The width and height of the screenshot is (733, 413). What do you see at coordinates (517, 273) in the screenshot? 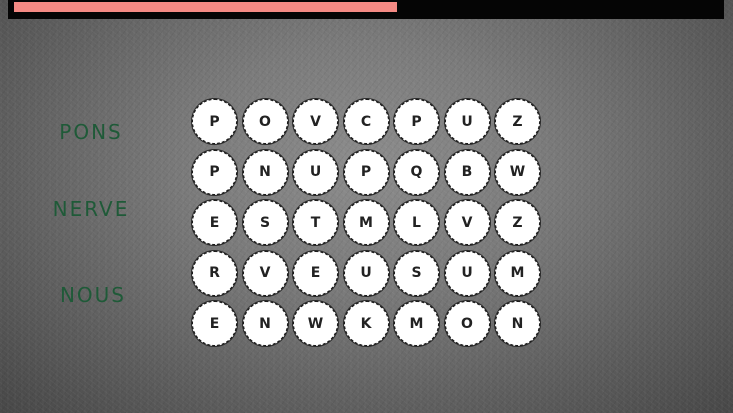
I see `letter-tile-r4-c7: M` at bounding box center [517, 273].